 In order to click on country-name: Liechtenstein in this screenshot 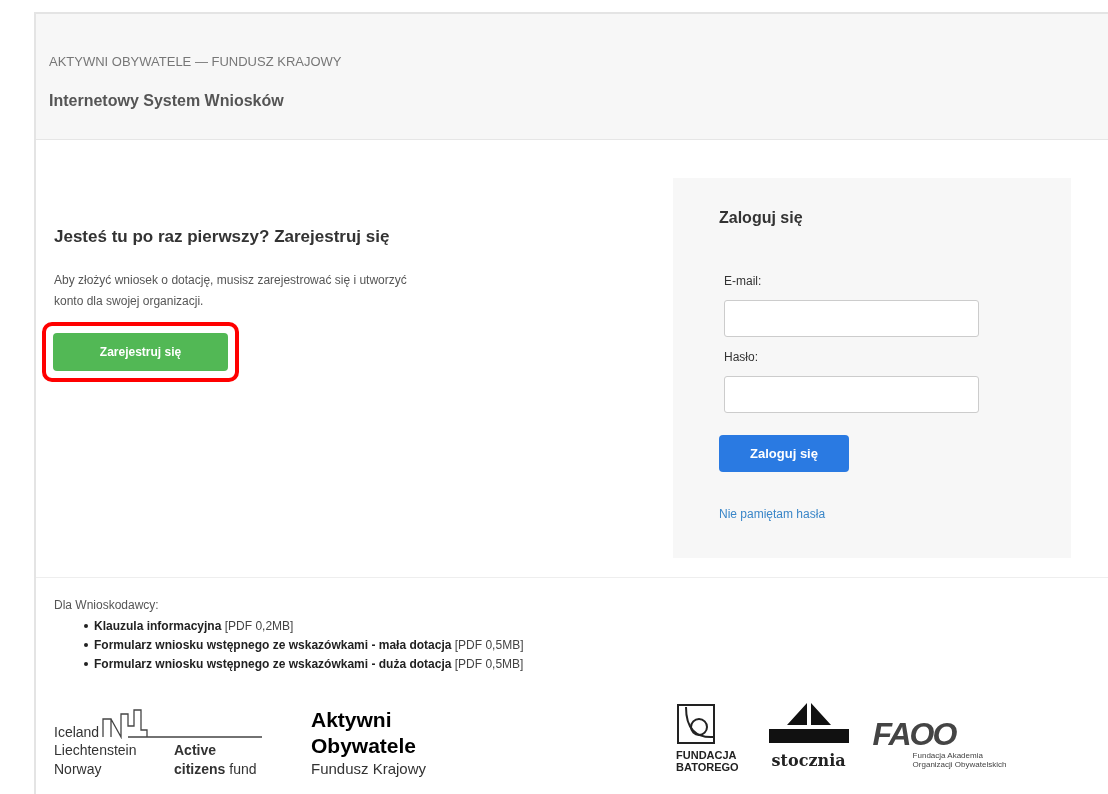, I will do `click(96, 750)`.